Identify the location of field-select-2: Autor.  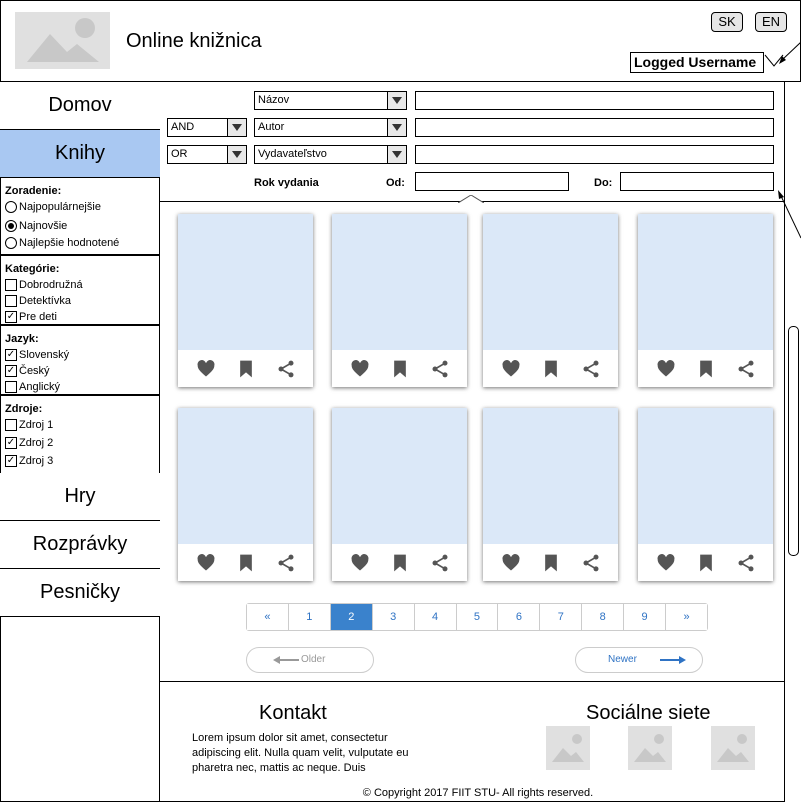
(330, 127).